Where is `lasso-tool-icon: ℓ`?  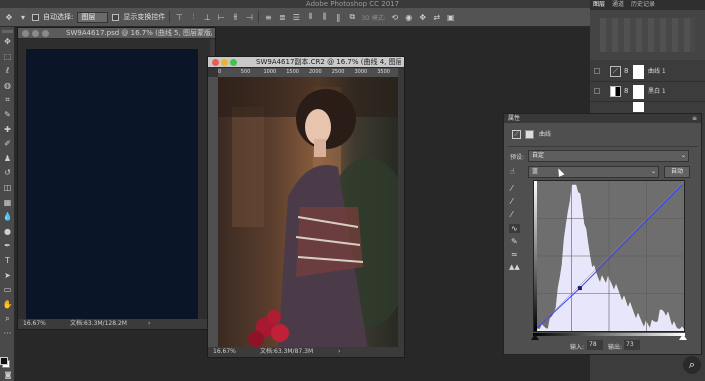
lasso-tool-icon: ℓ is located at coordinates (7, 71).